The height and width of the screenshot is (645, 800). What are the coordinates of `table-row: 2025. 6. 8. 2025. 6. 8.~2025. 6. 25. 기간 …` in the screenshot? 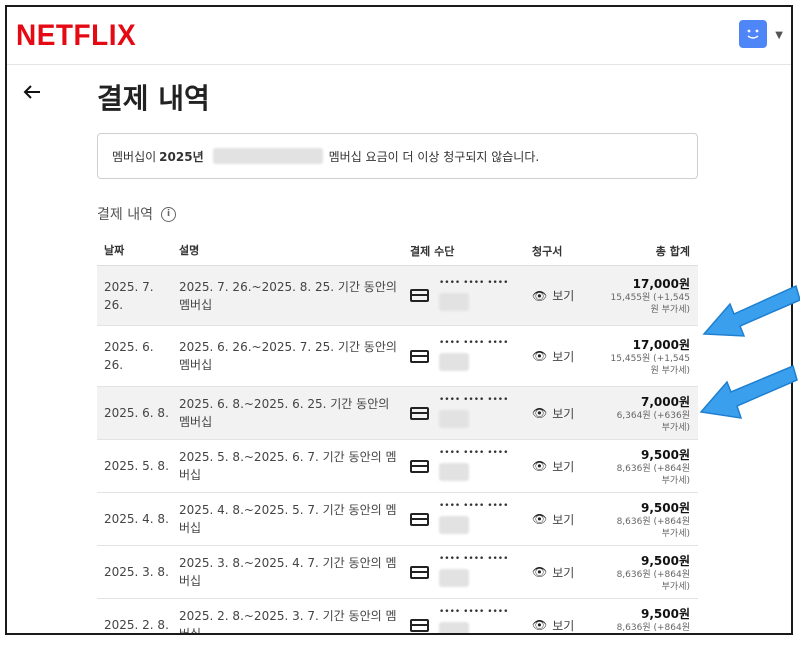 It's located at (397, 413).